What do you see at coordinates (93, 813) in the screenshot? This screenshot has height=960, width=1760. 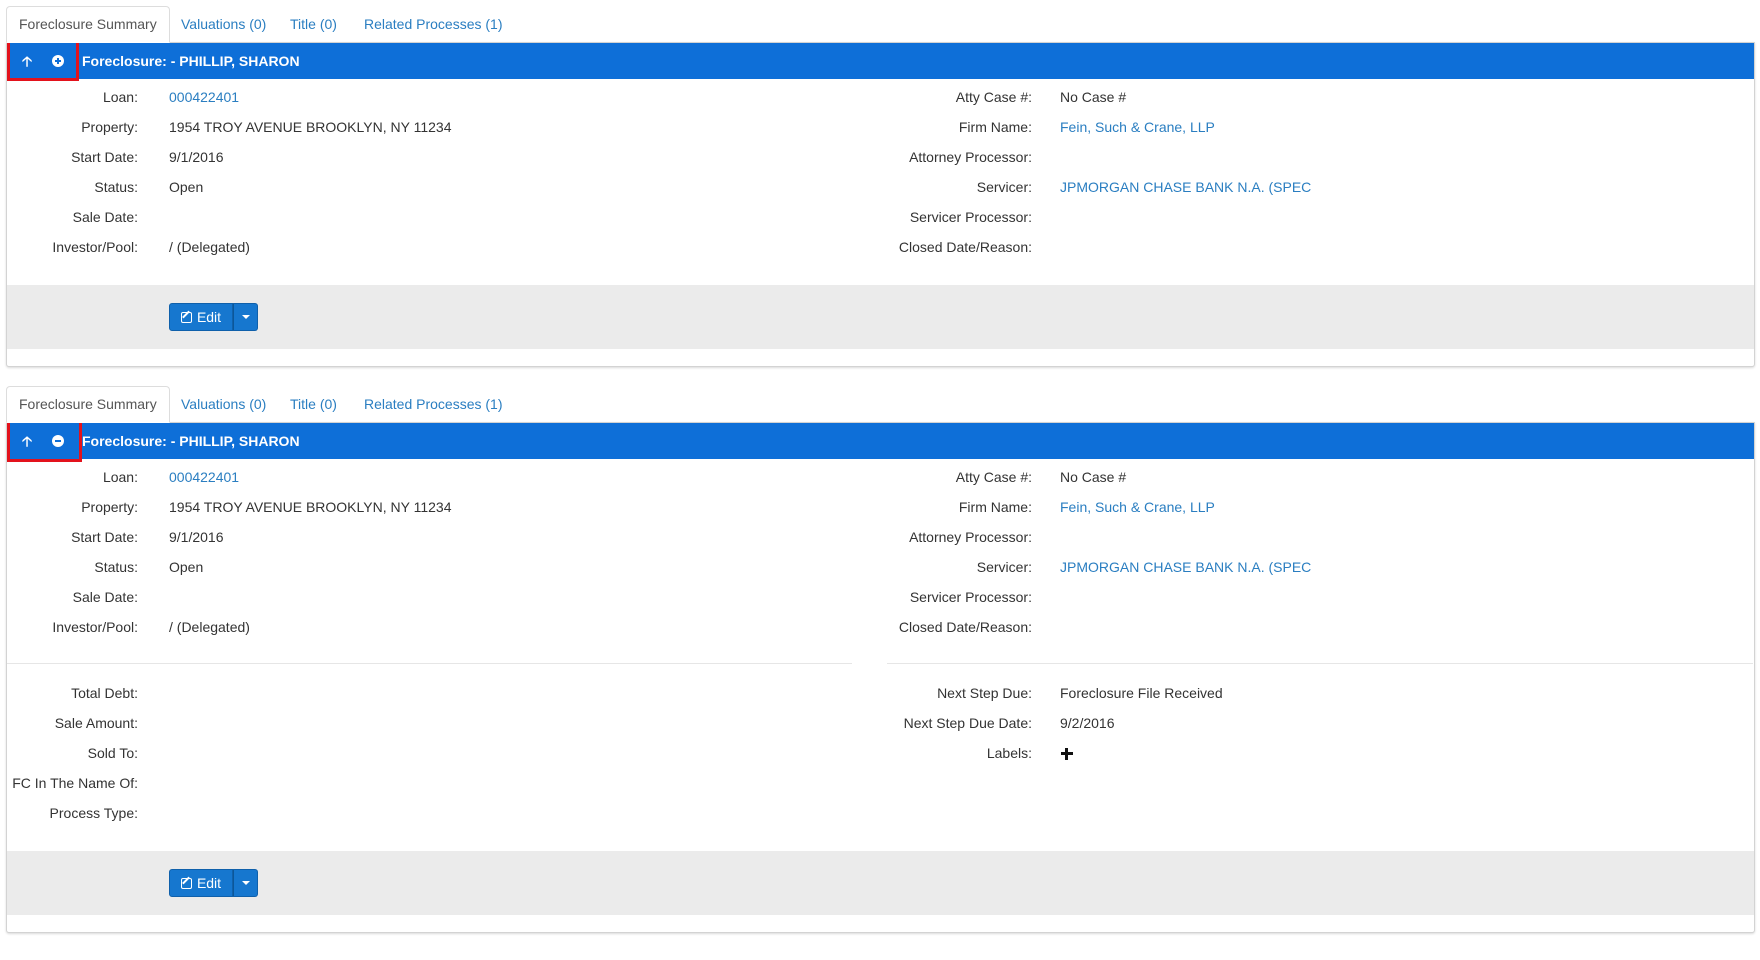 I see `process-type-label: Process Type:` at bounding box center [93, 813].